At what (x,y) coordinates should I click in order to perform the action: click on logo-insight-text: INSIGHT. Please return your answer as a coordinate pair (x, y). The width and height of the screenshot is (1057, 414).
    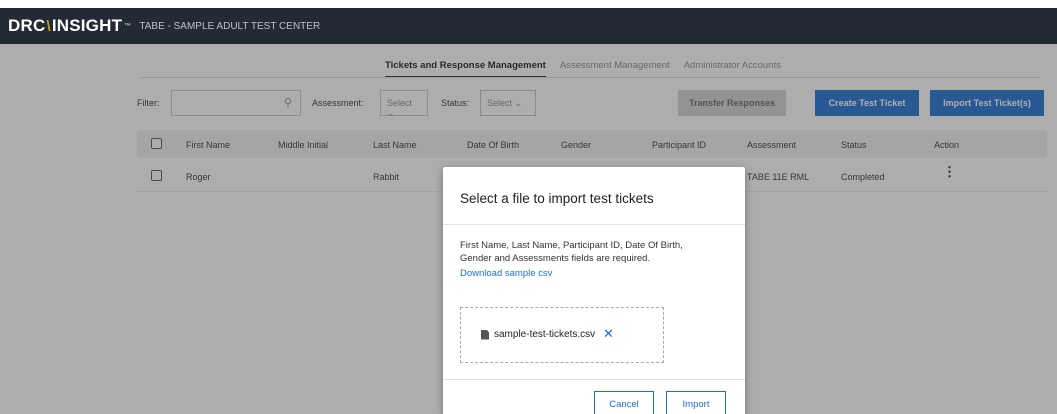
    Looking at the image, I should click on (87, 25).